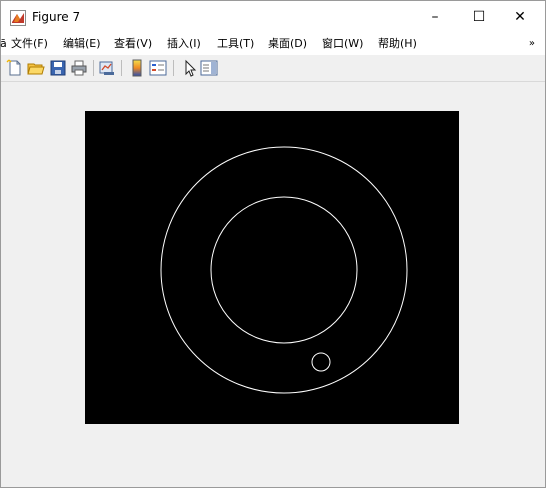  Describe the element at coordinates (273, 17) in the screenshot. I see `title-bar: Figure 7 – ☐ ✕` at that location.